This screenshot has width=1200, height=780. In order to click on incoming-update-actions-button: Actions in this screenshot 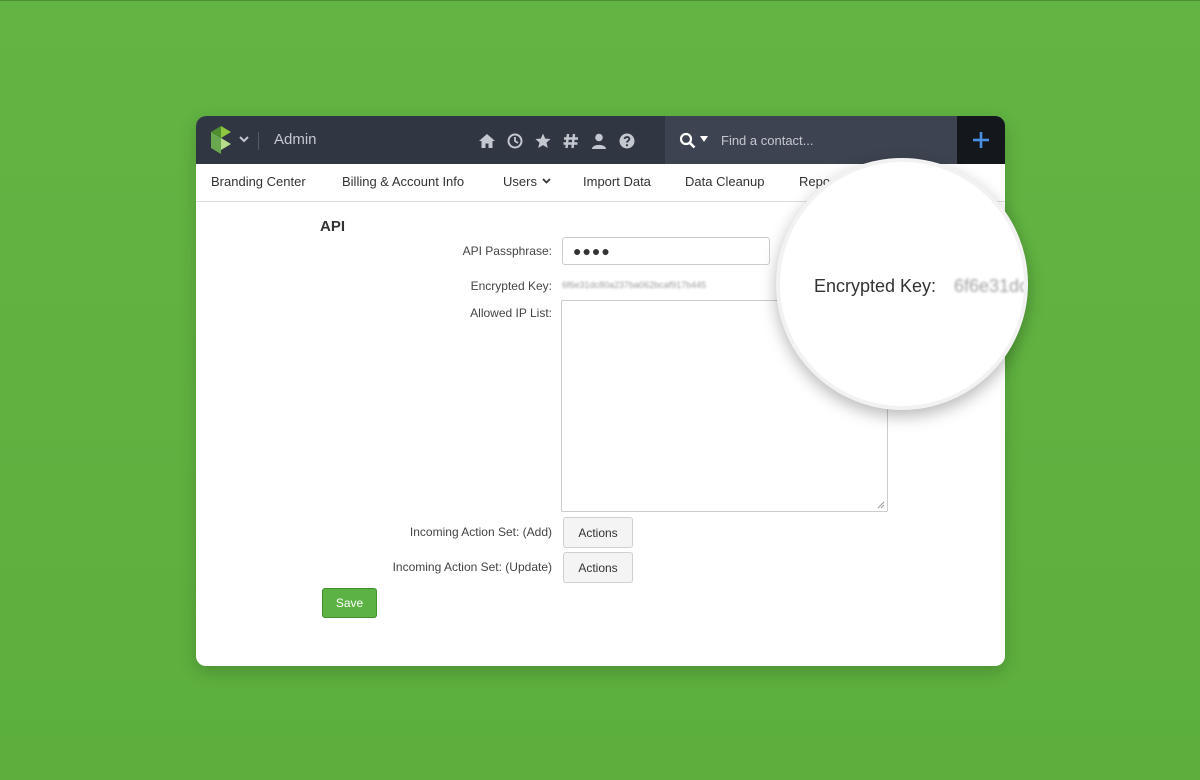, I will do `click(598, 567)`.